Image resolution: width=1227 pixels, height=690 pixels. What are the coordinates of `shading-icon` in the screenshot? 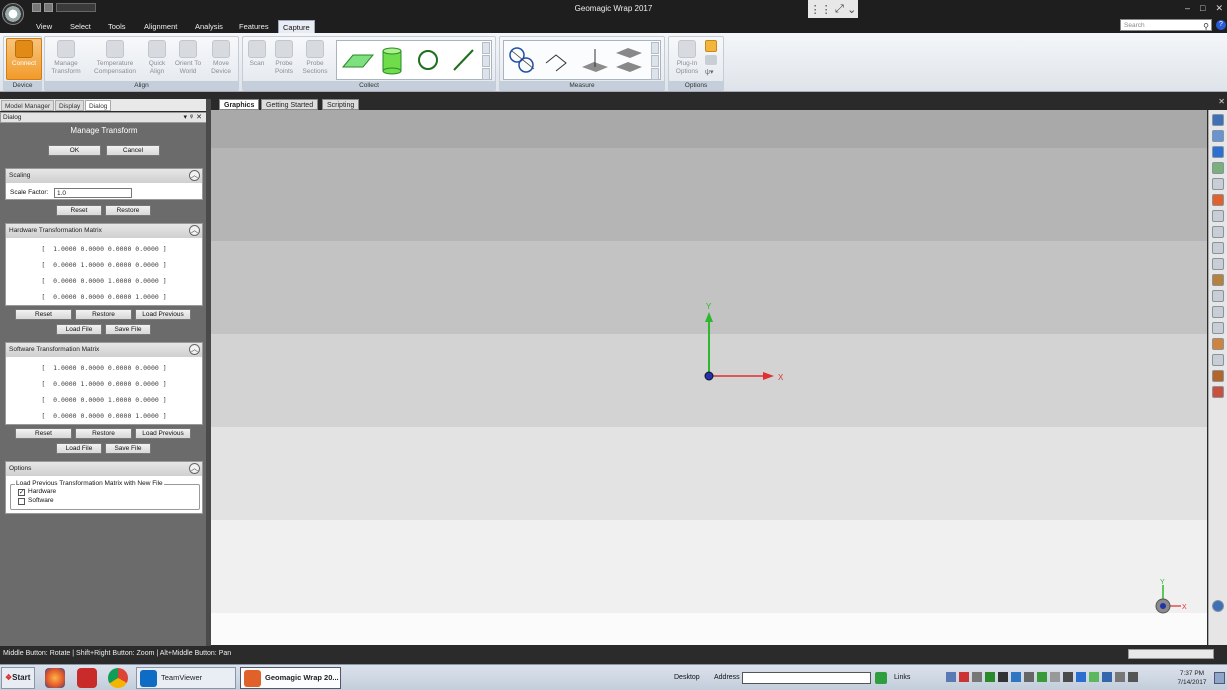 It's located at (1218, 360).